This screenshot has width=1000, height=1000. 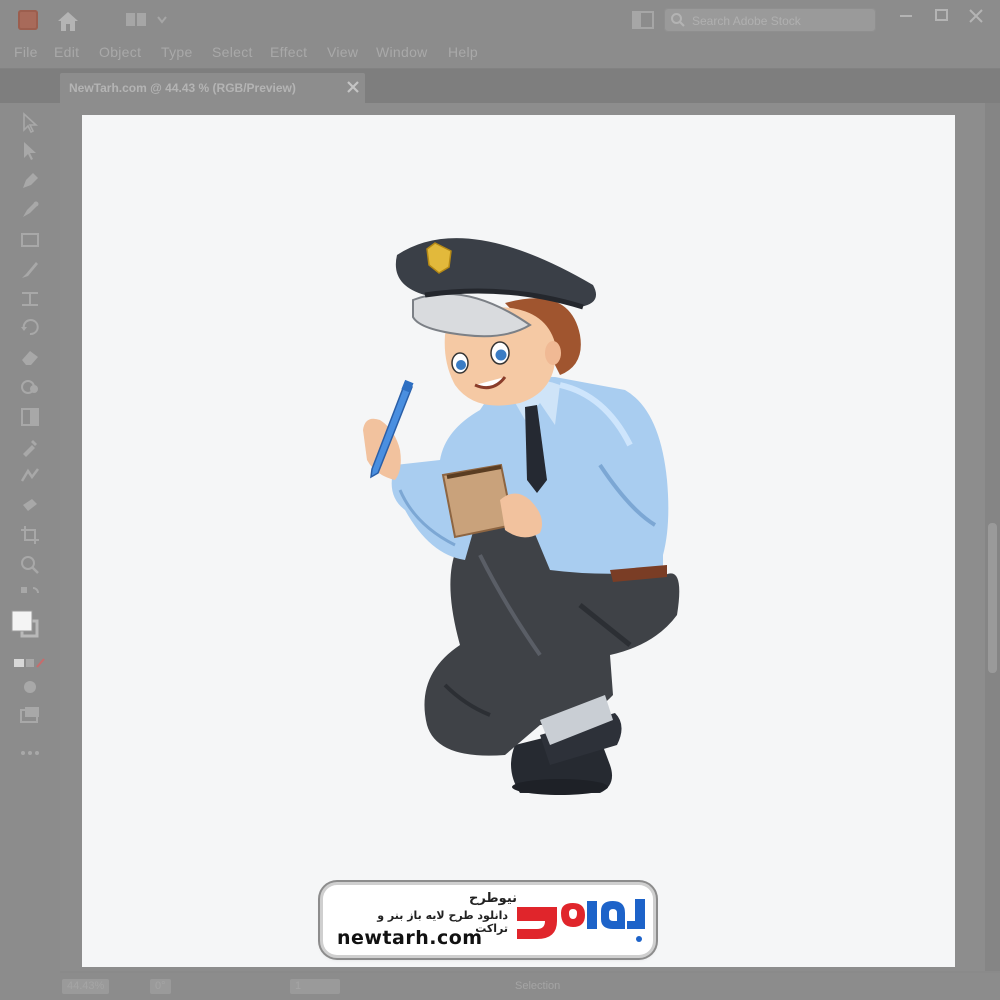 What do you see at coordinates (581, 920) in the screenshot?
I see `newtarh-logo` at bounding box center [581, 920].